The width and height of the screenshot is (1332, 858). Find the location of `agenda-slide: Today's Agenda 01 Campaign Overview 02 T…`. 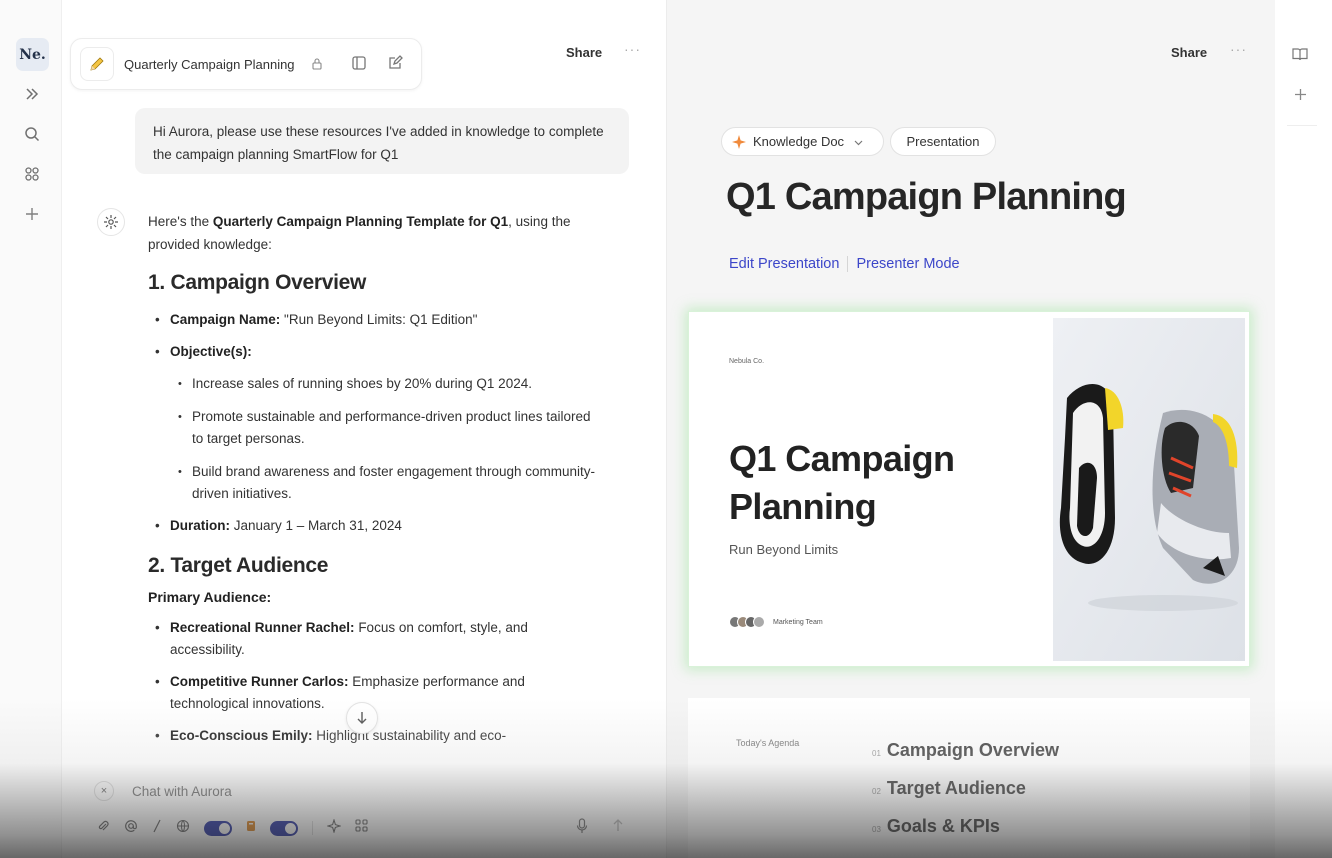

agenda-slide: Today's Agenda 01 Campaign Overview 02 T… is located at coordinates (969, 778).